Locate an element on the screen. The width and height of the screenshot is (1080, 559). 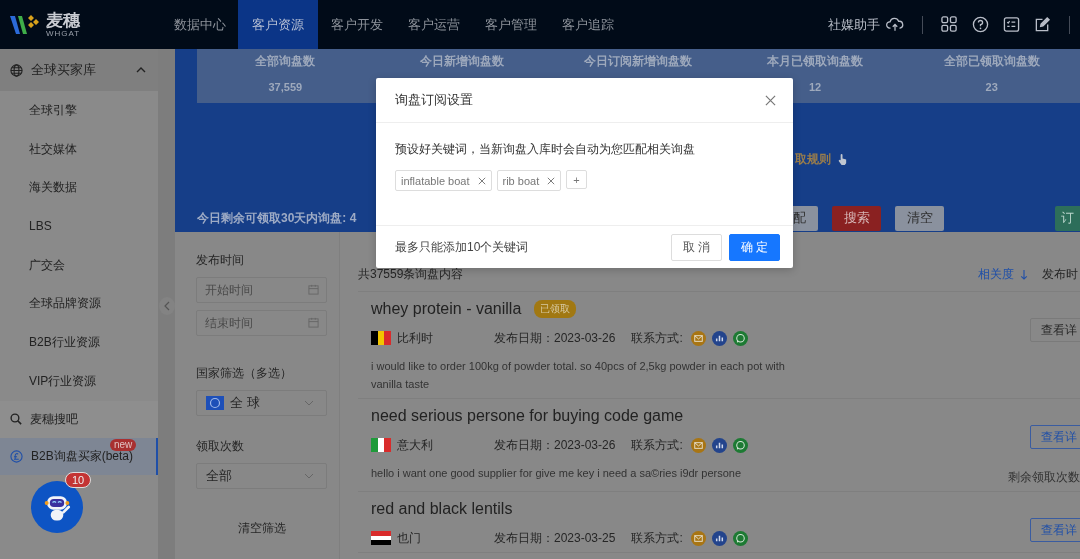
publish-date: 发布日期：2023-03-25 is located at coordinates (555, 538).